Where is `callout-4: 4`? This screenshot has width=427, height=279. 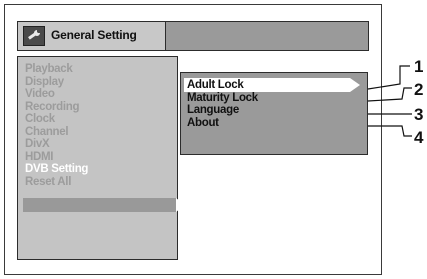 callout-4: 4 is located at coordinates (419, 137).